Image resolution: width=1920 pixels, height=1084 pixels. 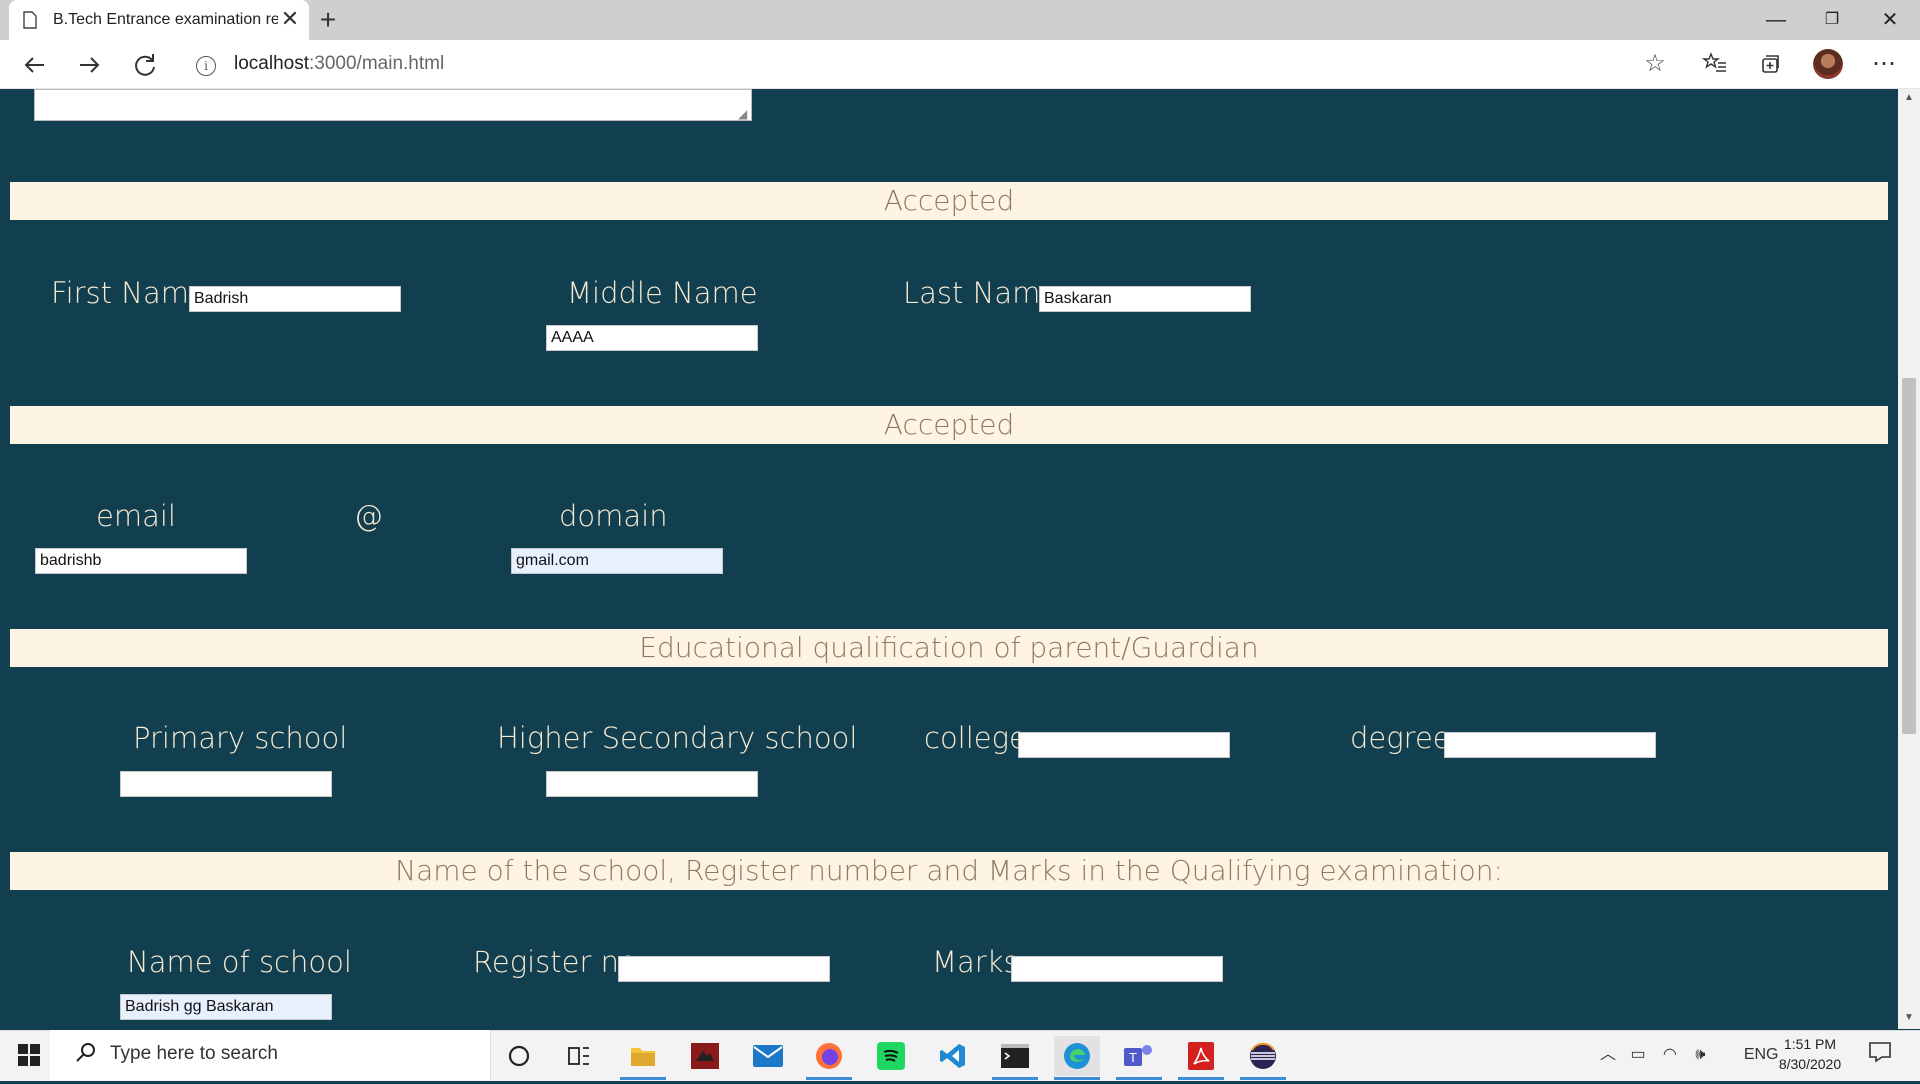 What do you see at coordinates (829, 1056) in the screenshot?
I see `firefox-icon` at bounding box center [829, 1056].